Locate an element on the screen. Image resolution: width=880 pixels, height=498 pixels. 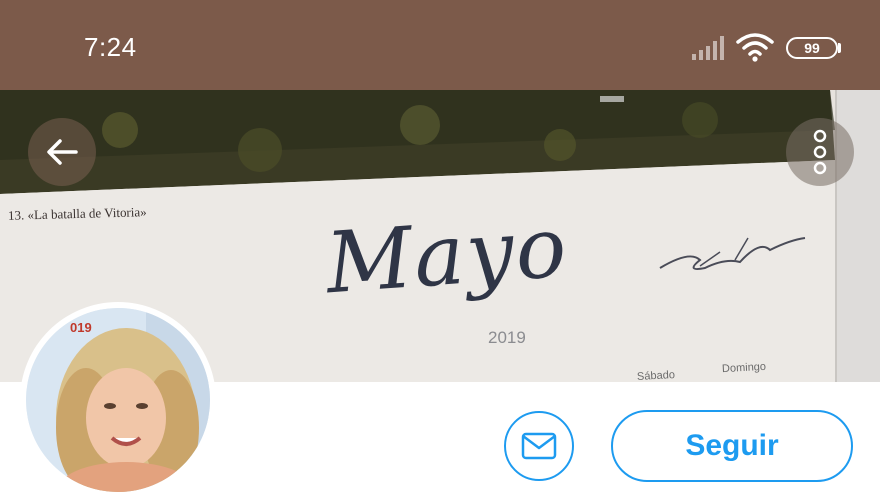
mail-icon is located at coordinates (539, 446).